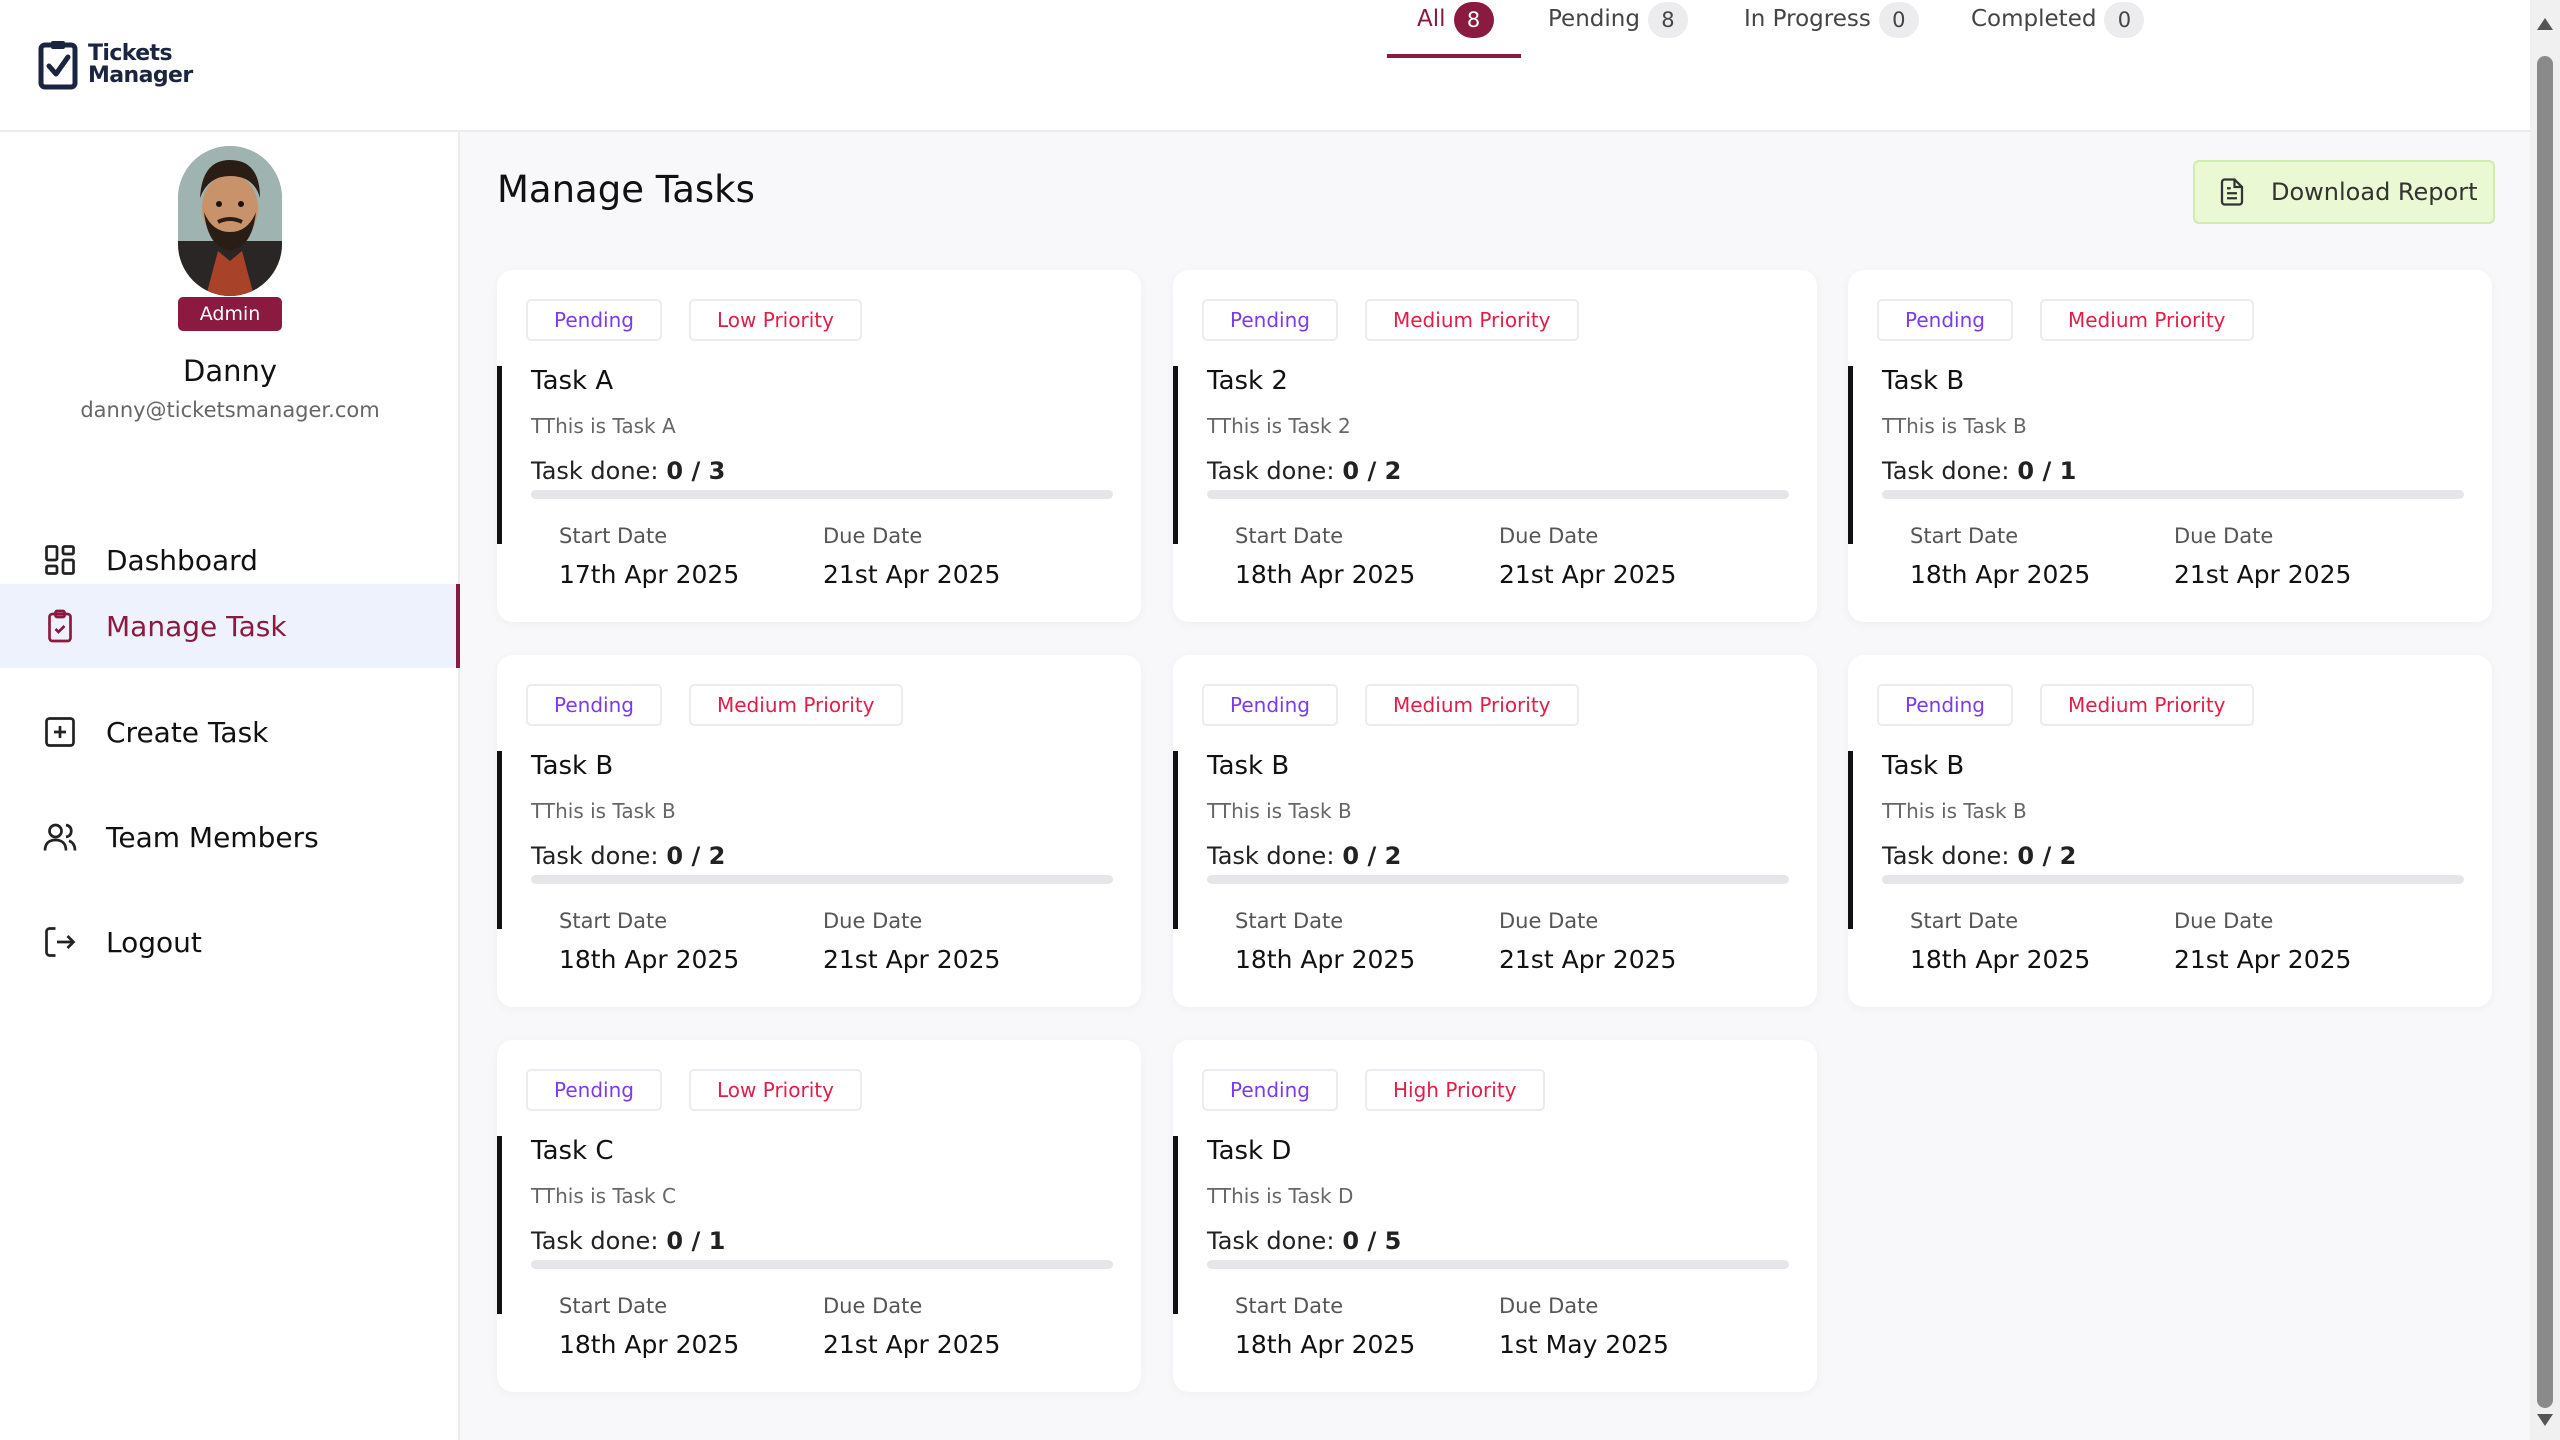  What do you see at coordinates (140, 75) in the screenshot?
I see `logo-line-2: Manager` at bounding box center [140, 75].